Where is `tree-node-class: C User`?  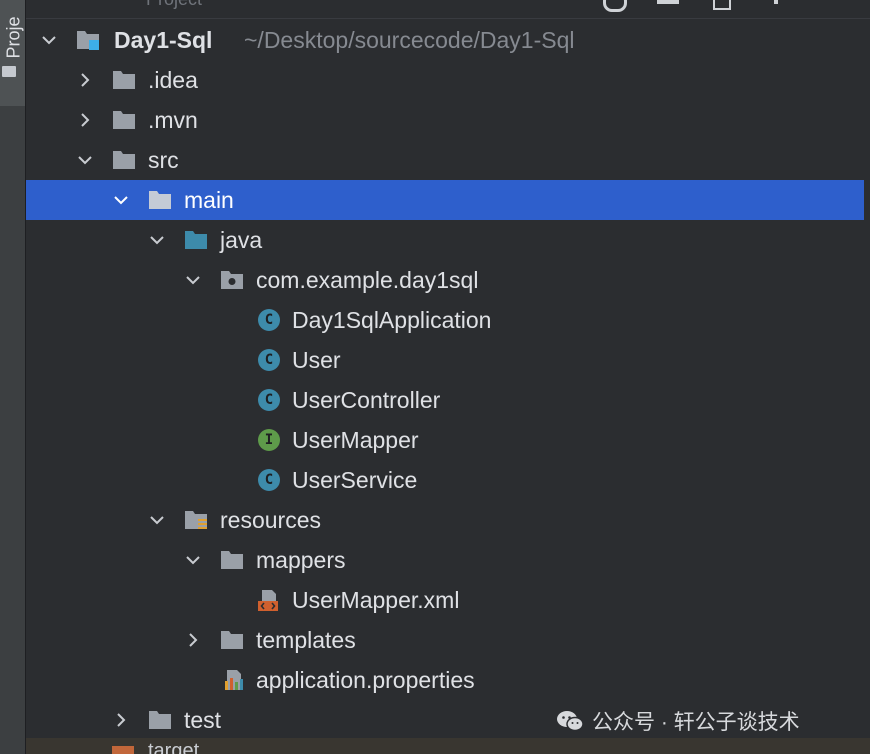 tree-node-class: C User is located at coordinates (445, 360).